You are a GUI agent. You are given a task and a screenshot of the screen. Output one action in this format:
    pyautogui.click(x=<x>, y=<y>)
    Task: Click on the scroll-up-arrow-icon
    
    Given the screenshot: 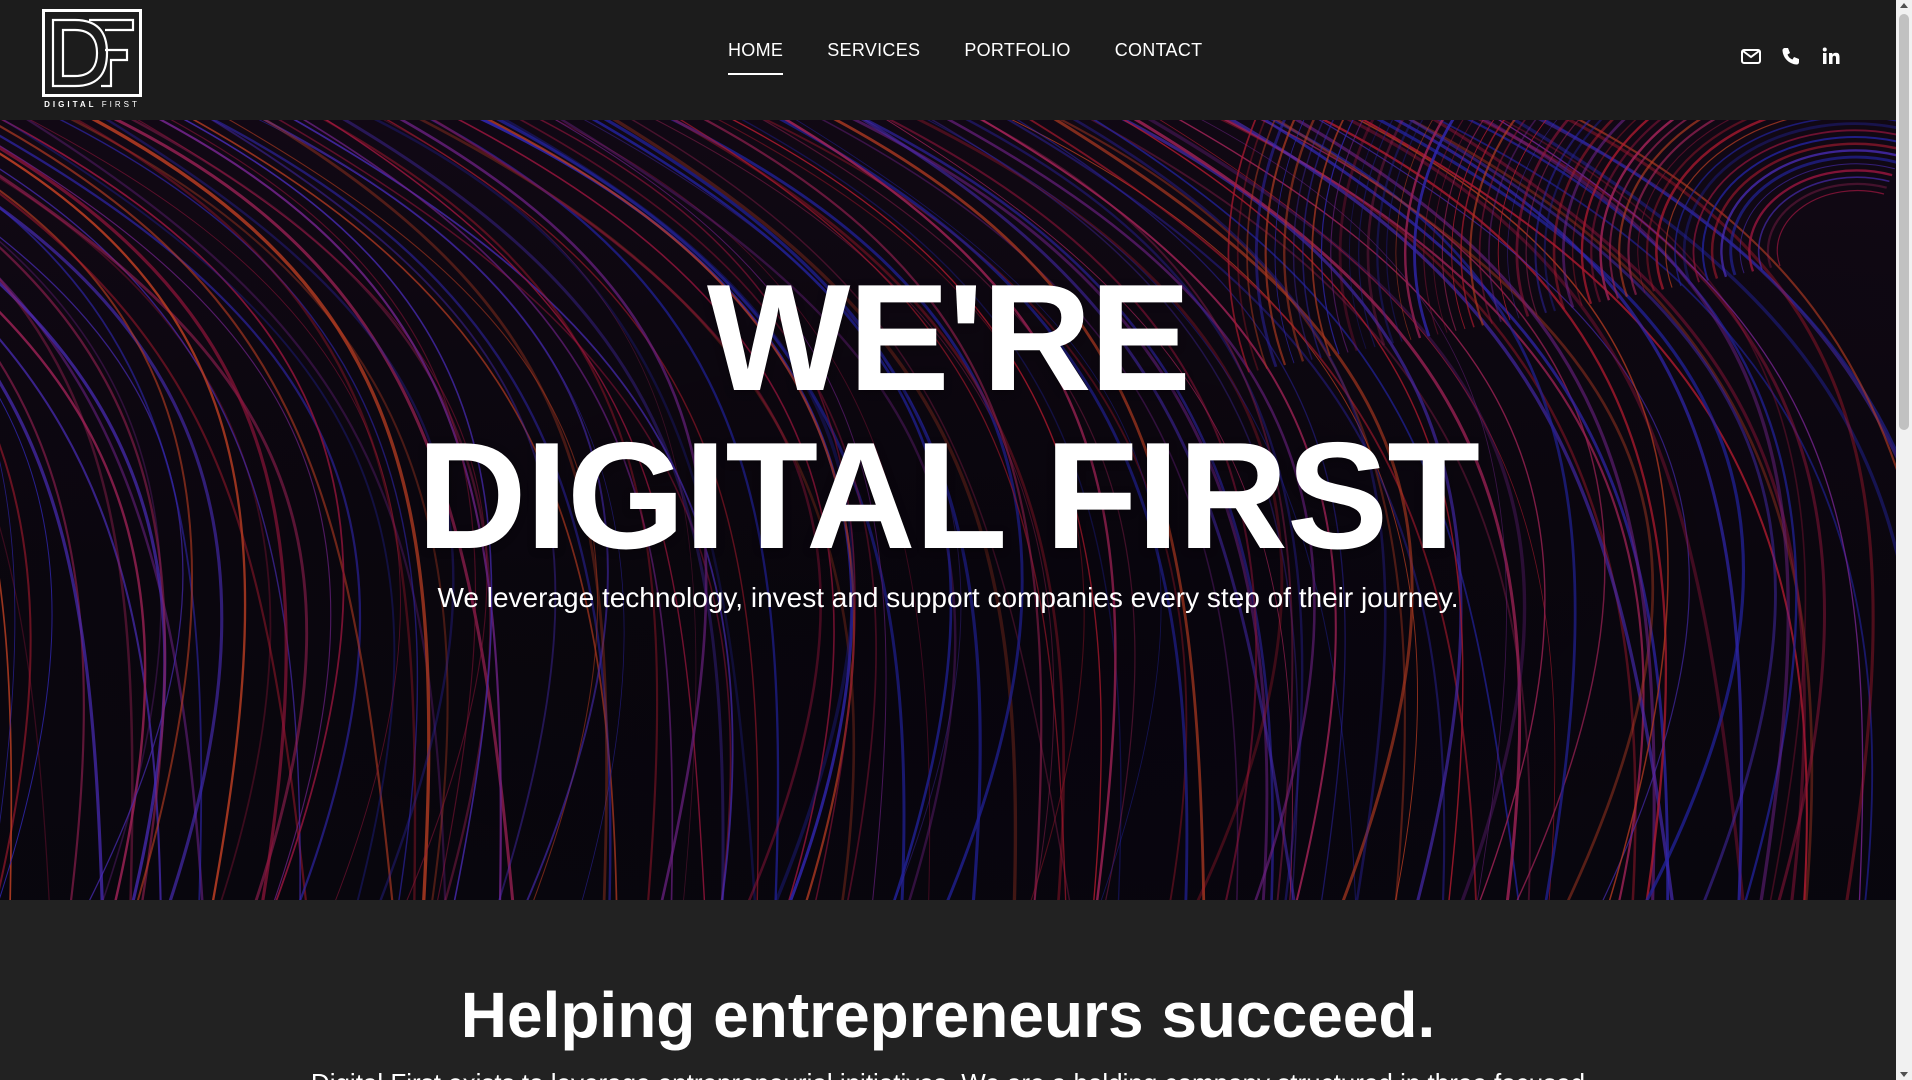 What is the action you would take?
    pyautogui.click(x=1904, y=5)
    